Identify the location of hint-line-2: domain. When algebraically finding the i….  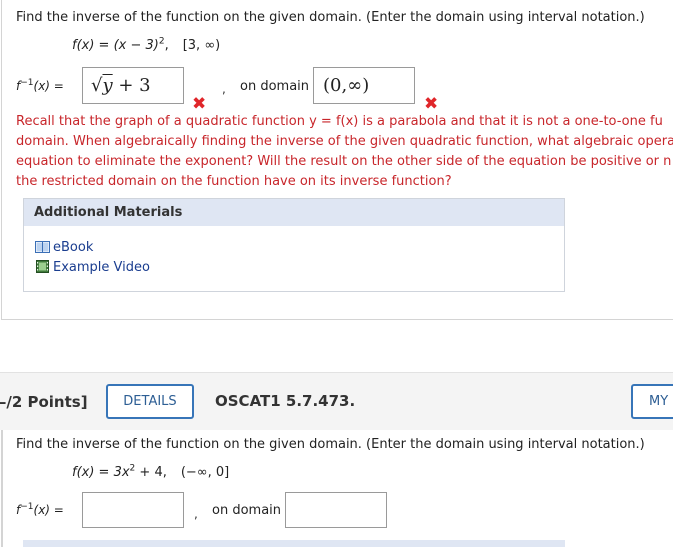
(344, 141).